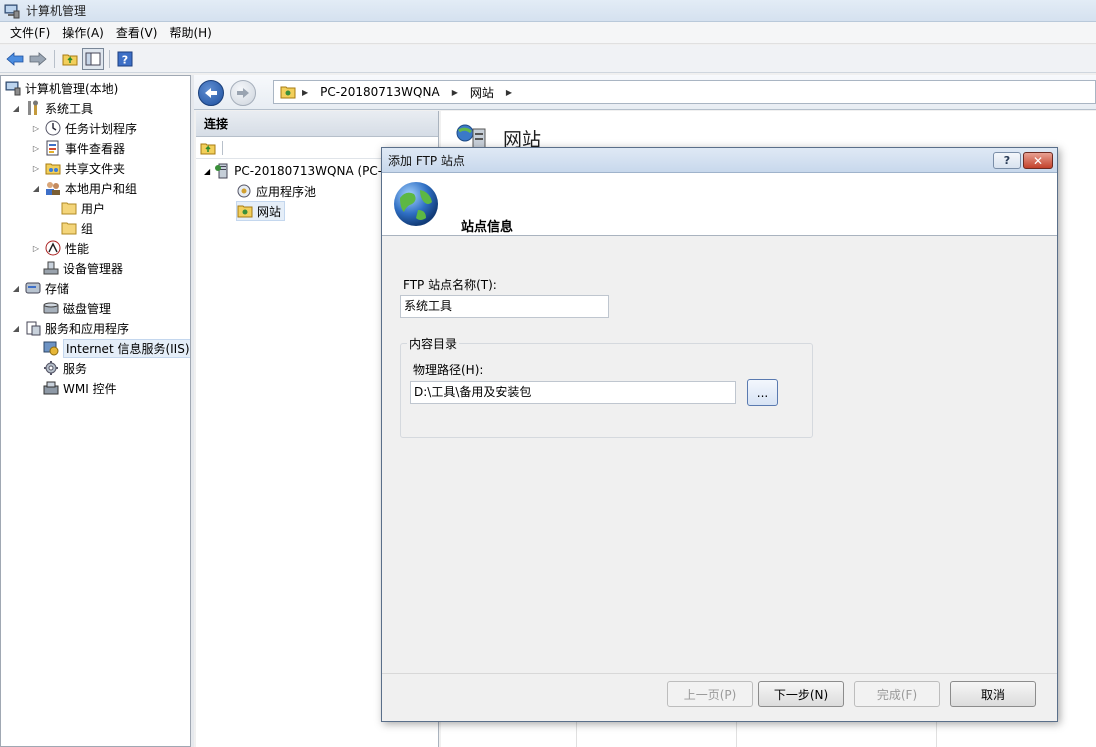  I want to click on tree-item-local-users-groups: ◢ 本地用户和组, so click(84, 188).